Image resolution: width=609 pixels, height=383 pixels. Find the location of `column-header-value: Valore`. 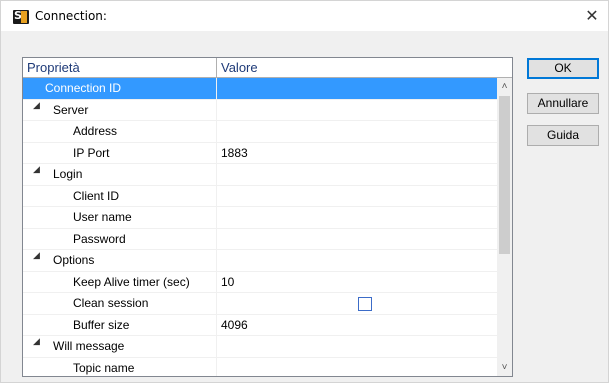

column-header-value: Valore is located at coordinates (357, 67).